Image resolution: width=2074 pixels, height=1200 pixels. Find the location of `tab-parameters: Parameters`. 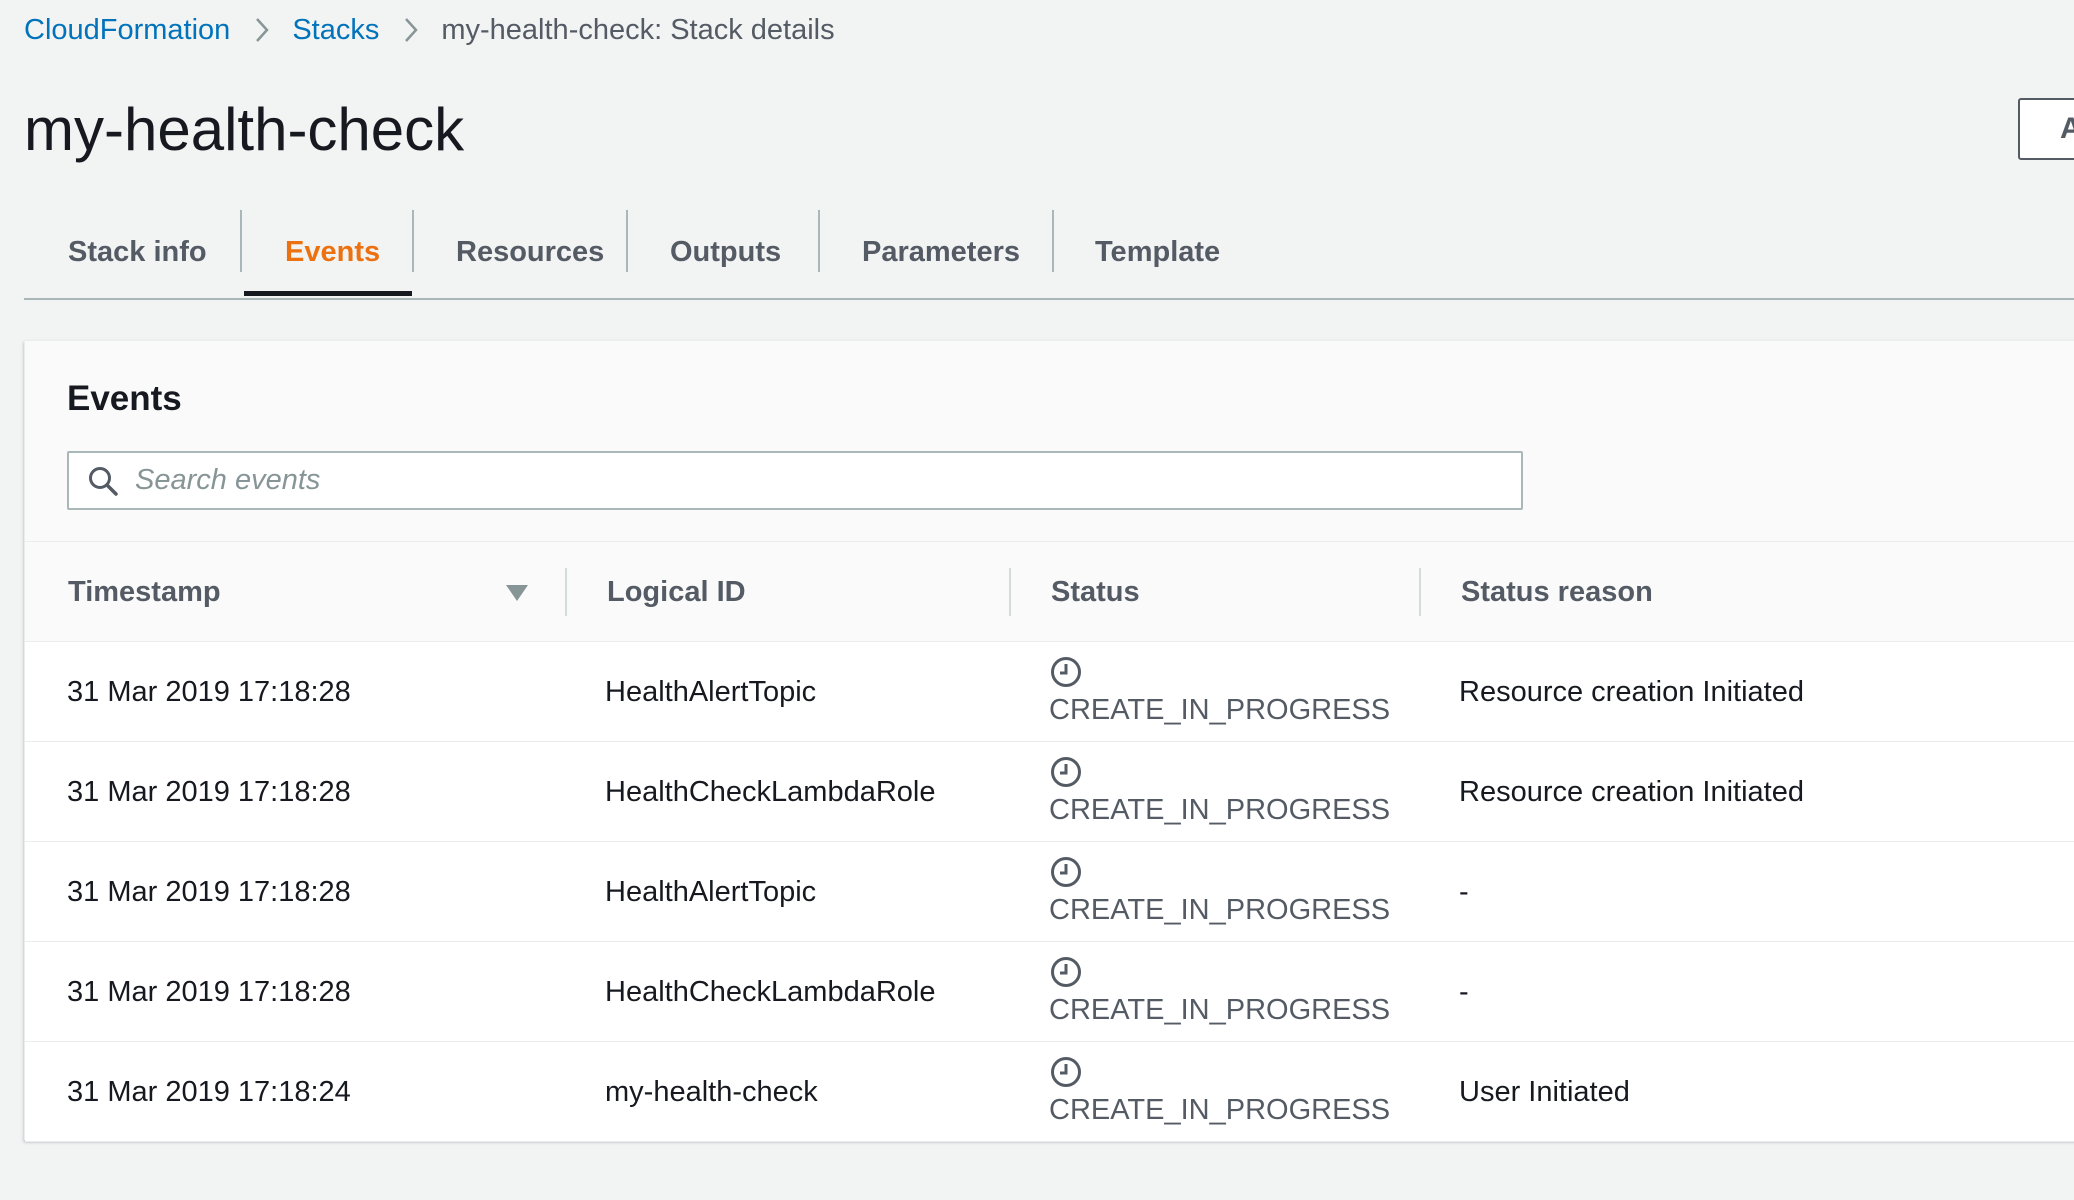

tab-parameters: Parameters is located at coordinates (941, 252).